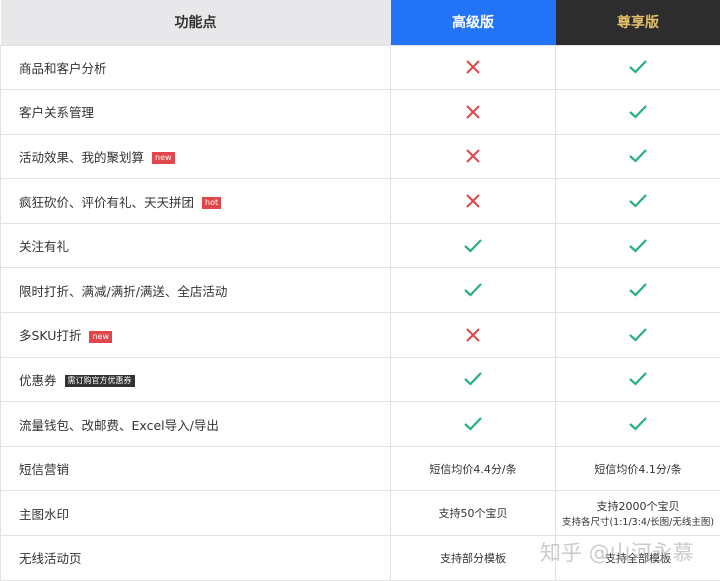  I want to click on advanced-value: 支持部分模板, so click(473, 558).